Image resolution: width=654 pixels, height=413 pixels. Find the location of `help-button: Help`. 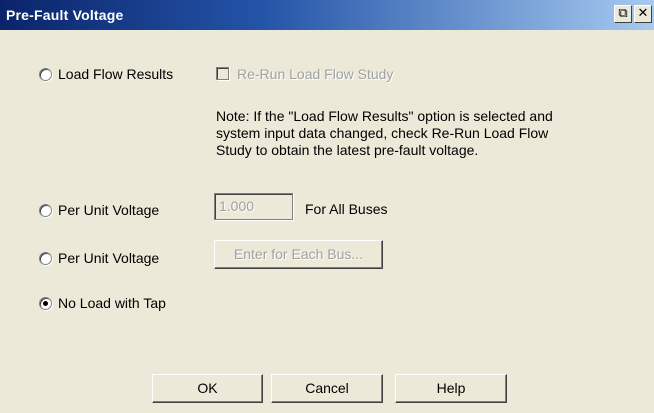

help-button: Help is located at coordinates (451, 388).